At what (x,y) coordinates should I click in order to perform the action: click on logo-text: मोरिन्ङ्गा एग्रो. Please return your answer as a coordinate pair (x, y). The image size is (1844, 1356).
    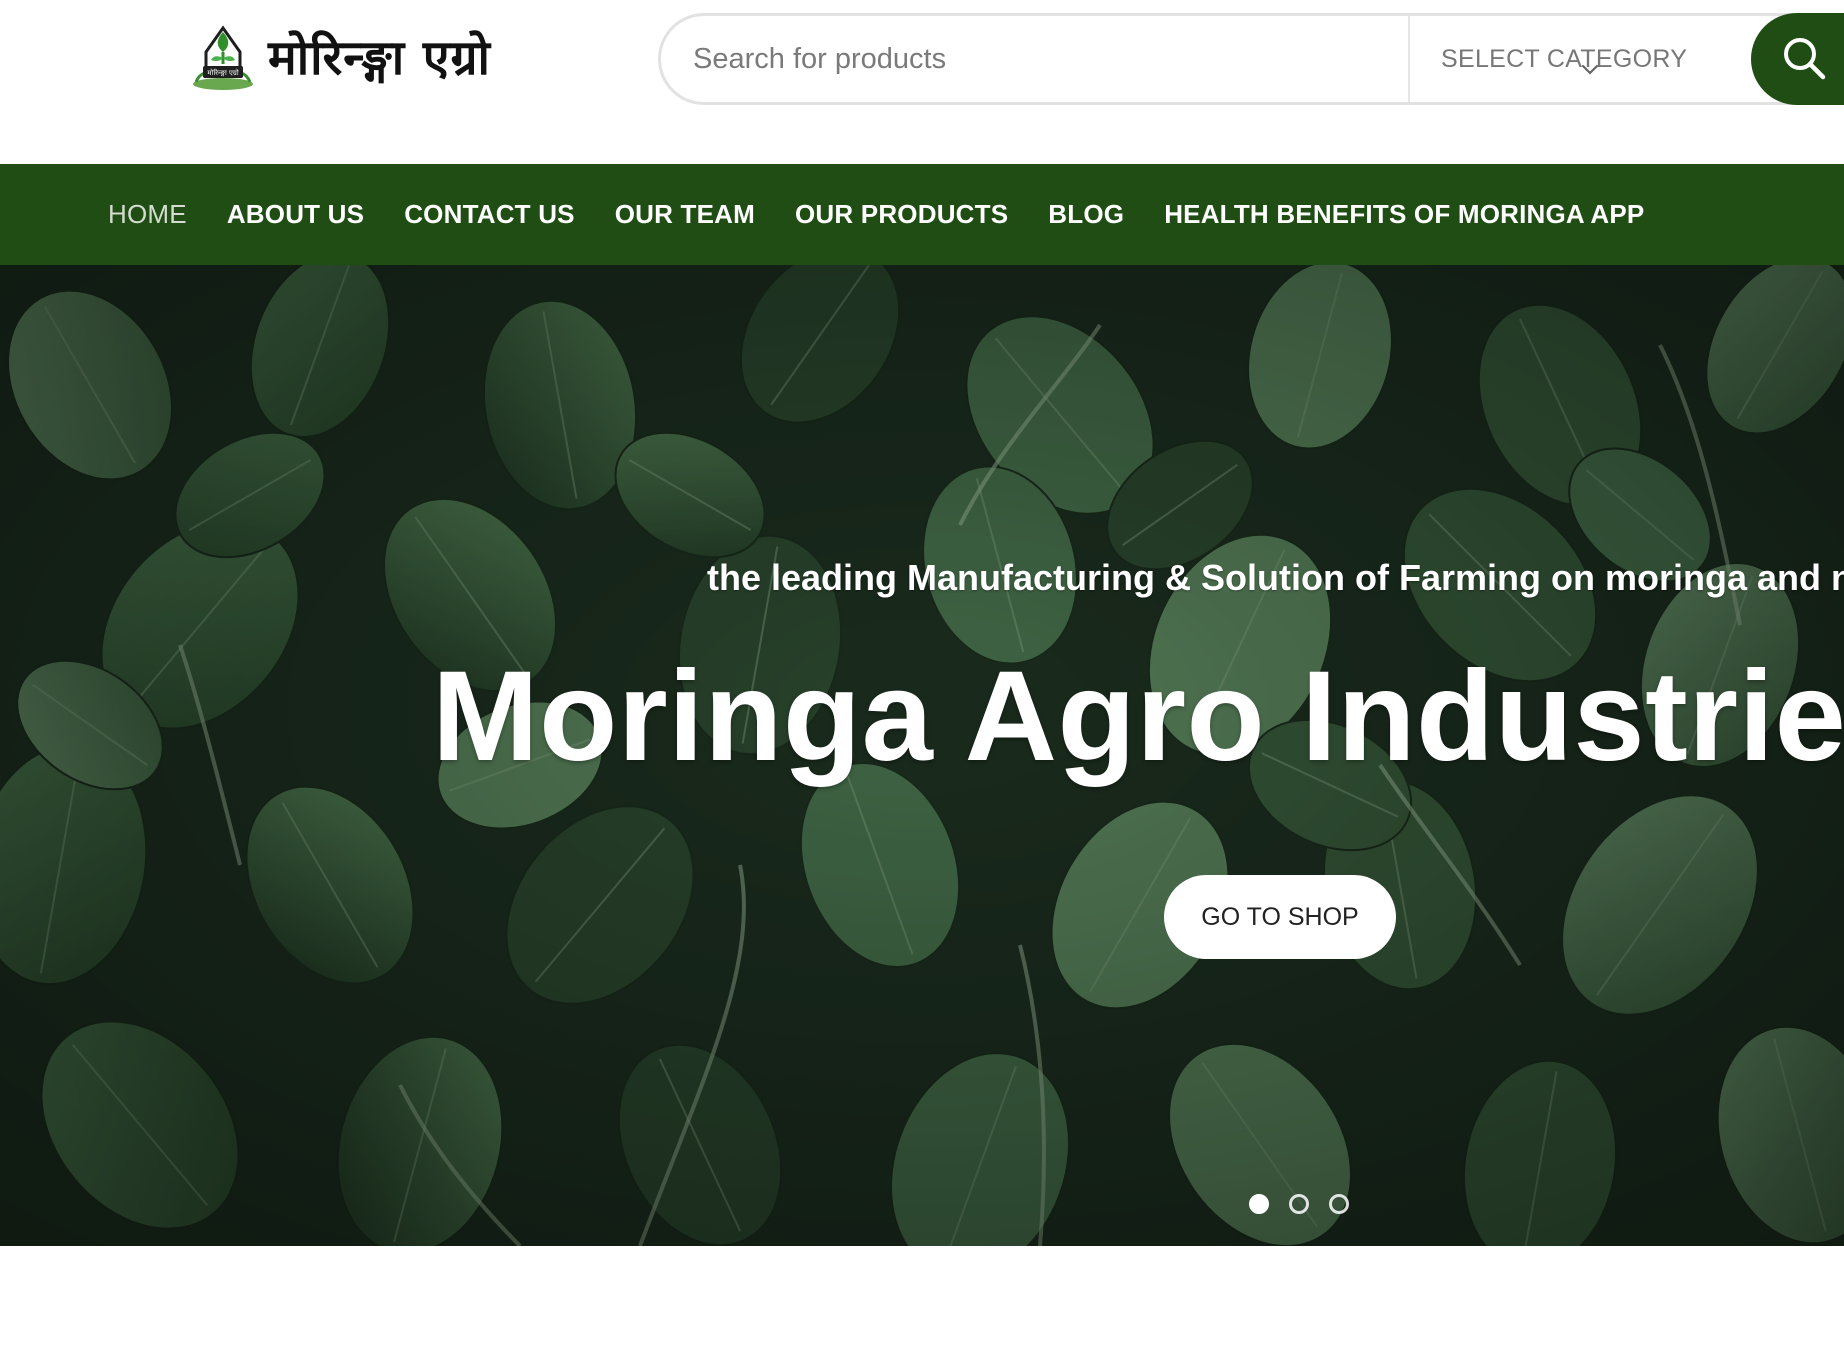
    Looking at the image, I should click on (379, 58).